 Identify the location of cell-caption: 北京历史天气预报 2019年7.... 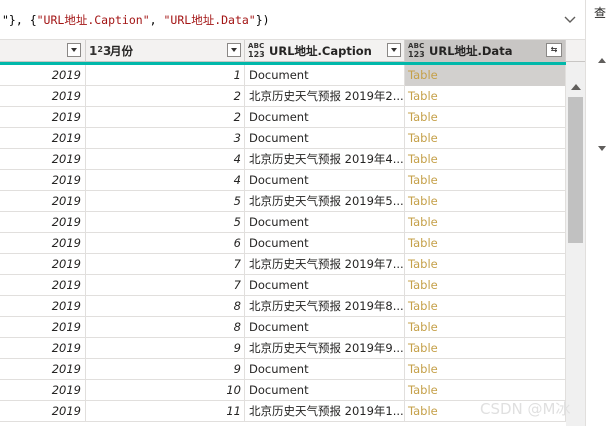
(325, 264).